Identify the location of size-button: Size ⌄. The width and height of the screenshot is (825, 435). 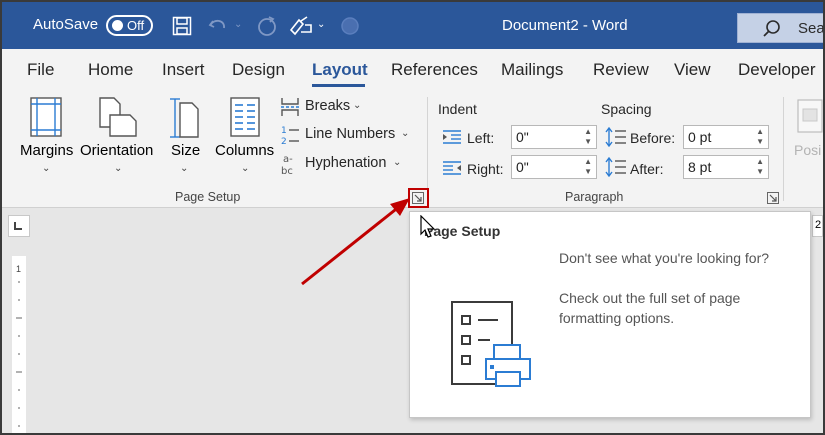
(185, 139).